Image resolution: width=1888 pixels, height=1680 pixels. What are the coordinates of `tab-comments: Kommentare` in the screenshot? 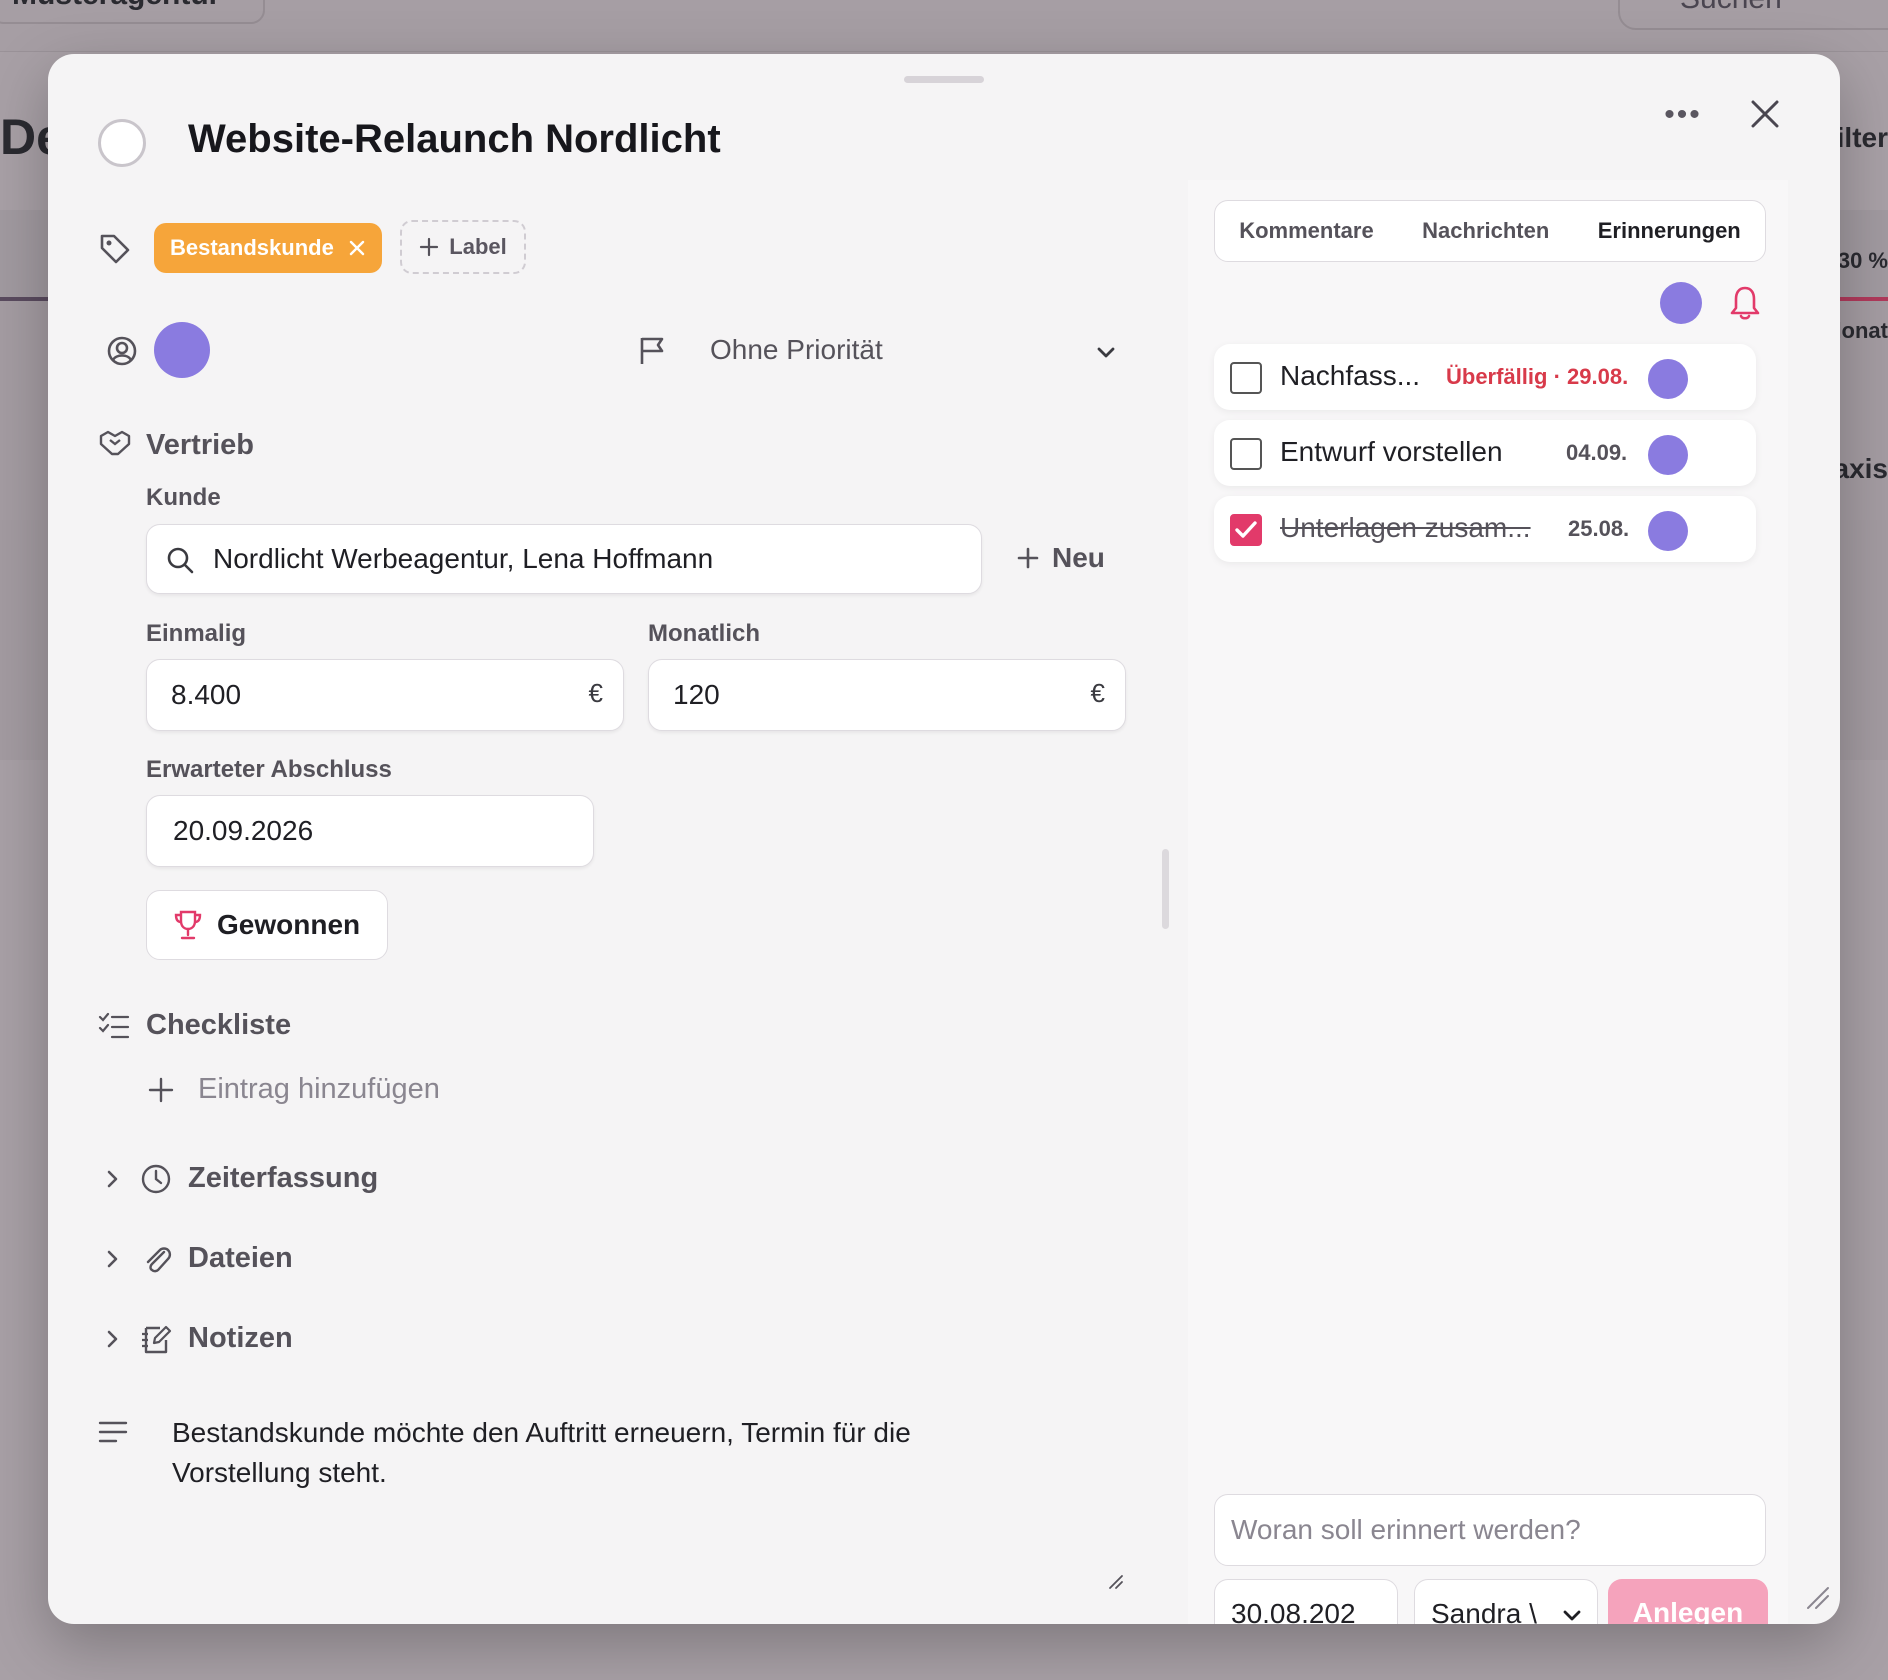 It's located at (1306, 231).